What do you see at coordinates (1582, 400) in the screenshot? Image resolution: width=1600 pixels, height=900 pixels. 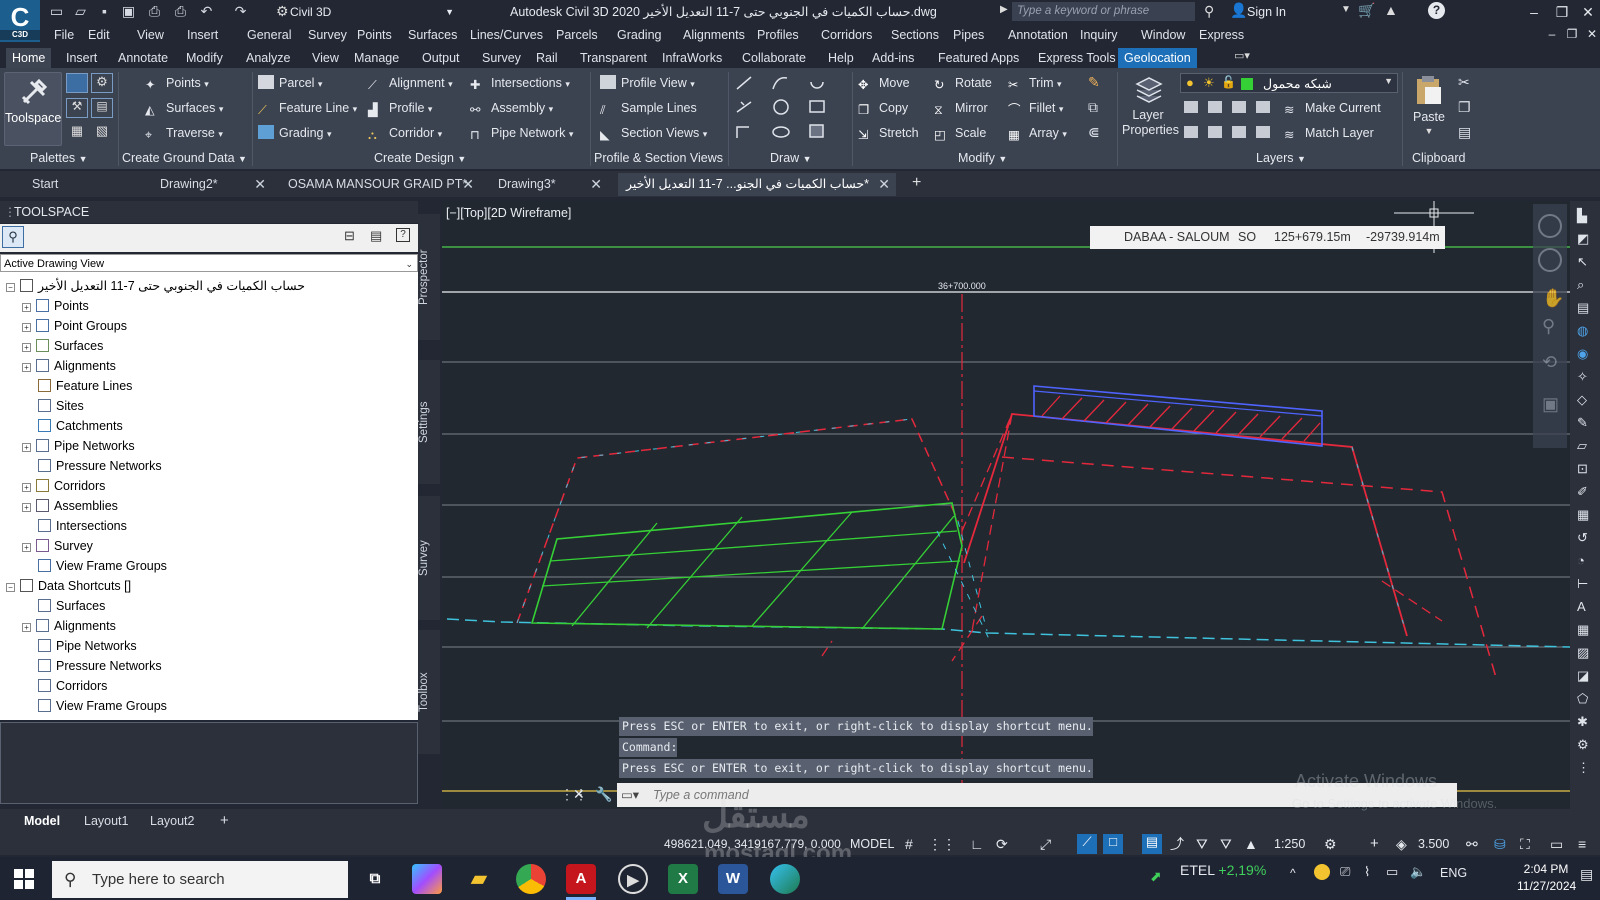 I see `object-icon: ◇` at bounding box center [1582, 400].